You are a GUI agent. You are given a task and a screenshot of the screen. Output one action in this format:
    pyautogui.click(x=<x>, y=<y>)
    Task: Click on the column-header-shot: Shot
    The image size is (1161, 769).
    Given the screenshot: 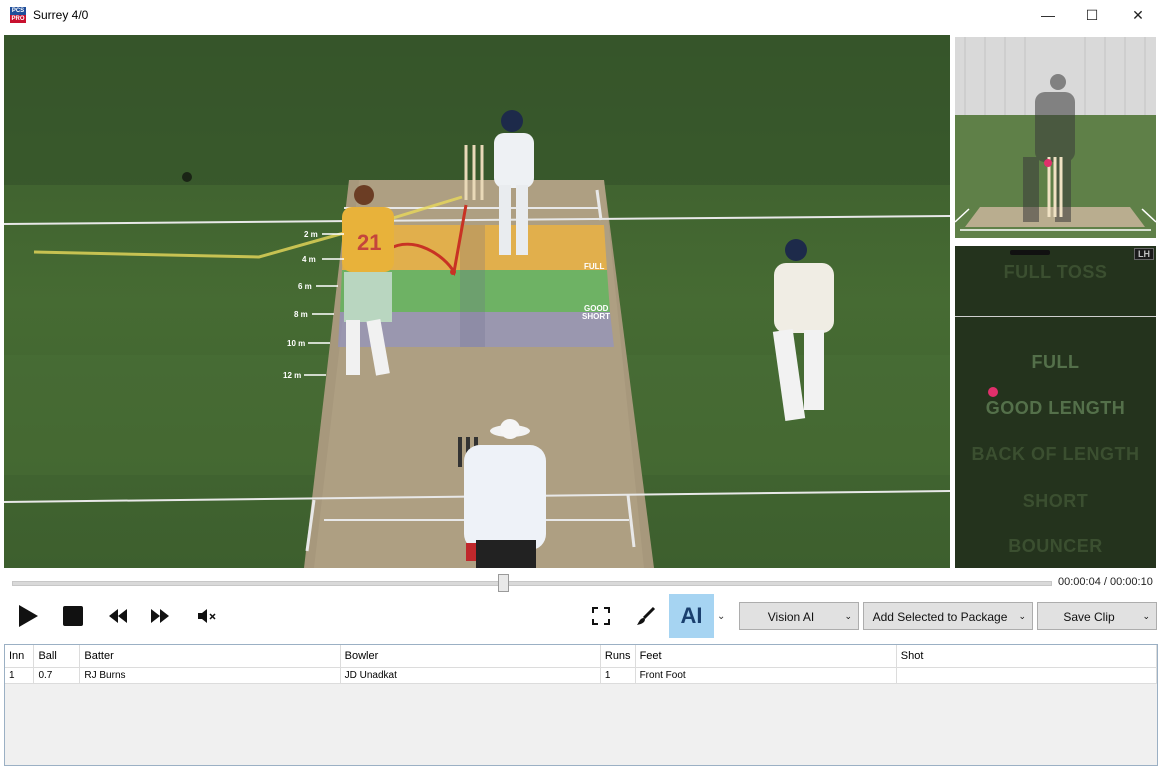 What is the action you would take?
    pyautogui.click(x=1026, y=656)
    